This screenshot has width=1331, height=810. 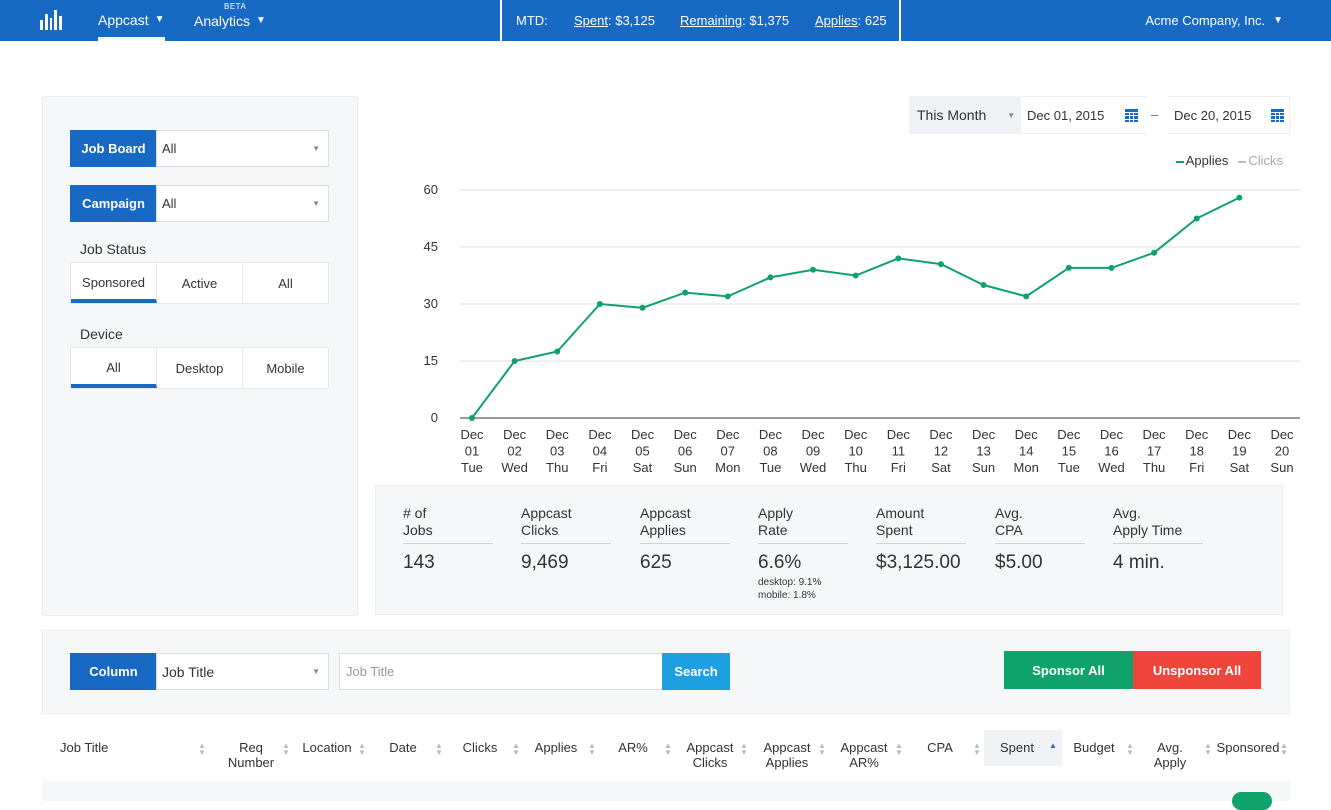 I want to click on column-header: Location, so click(x=327, y=747).